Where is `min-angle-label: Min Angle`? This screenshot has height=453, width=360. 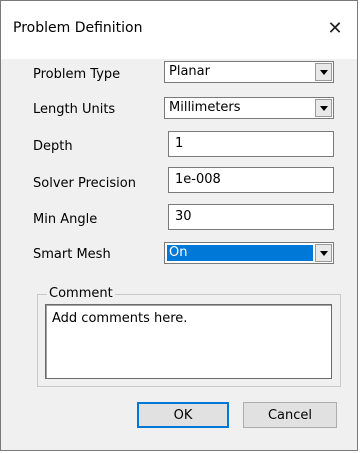 min-angle-label: Min Angle is located at coordinates (65, 219).